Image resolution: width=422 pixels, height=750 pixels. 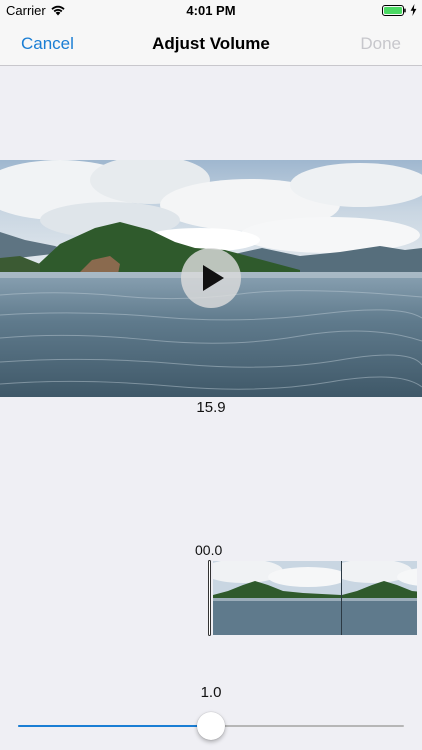 I want to click on status-time: 4:01 PM, so click(x=211, y=10).